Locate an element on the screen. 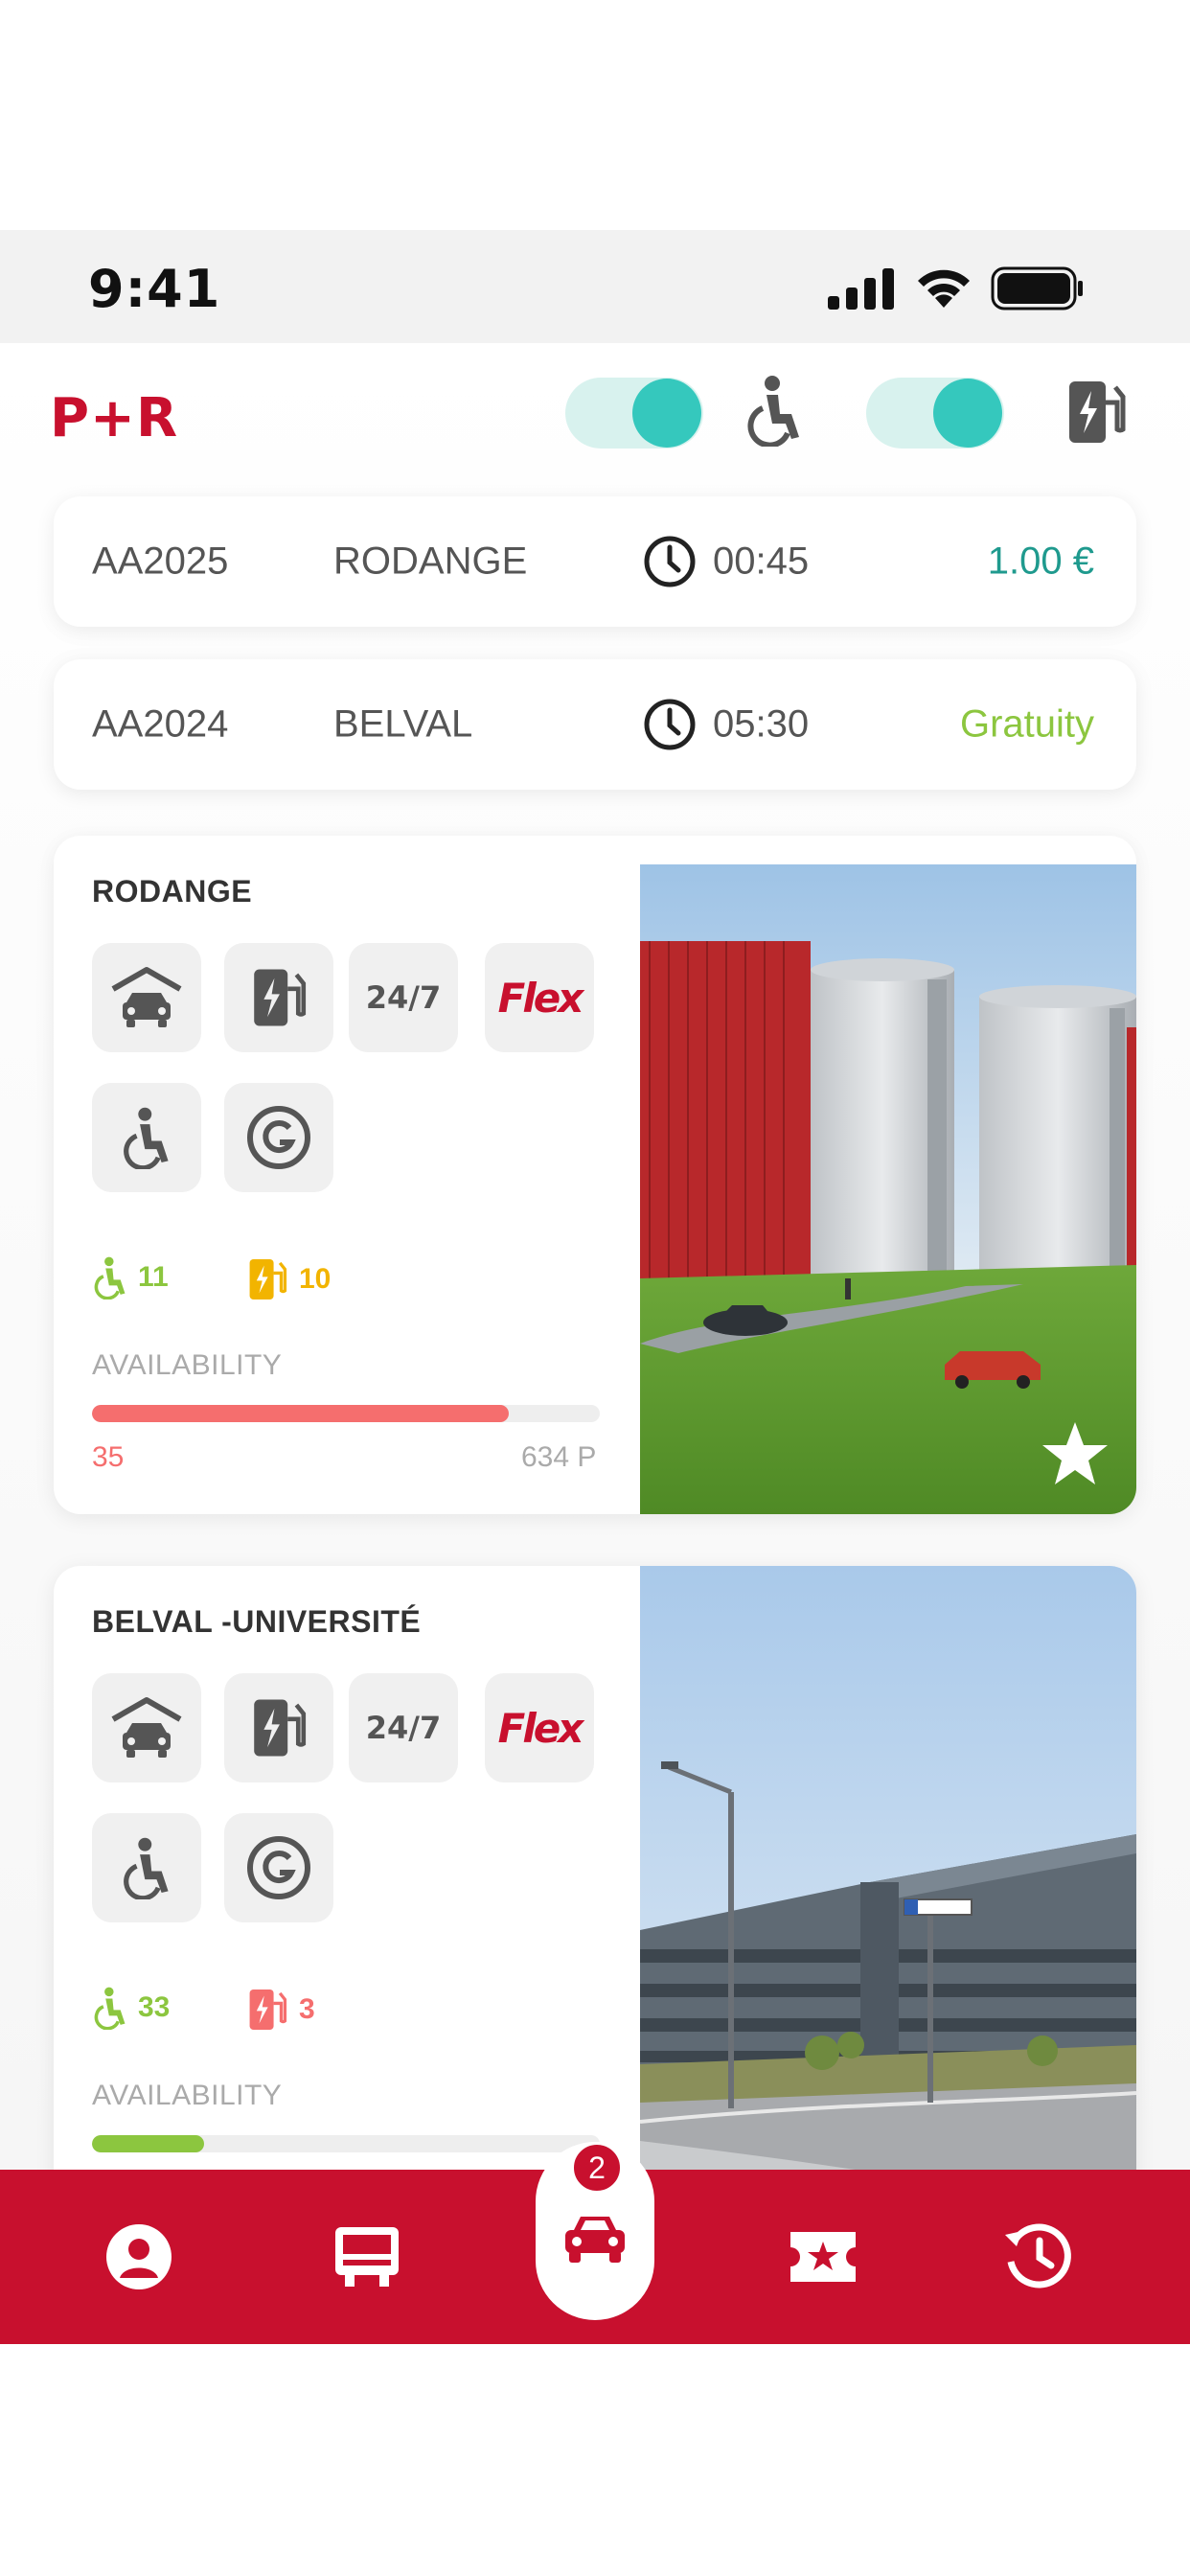  top-blank-area is located at coordinates (595, 115).